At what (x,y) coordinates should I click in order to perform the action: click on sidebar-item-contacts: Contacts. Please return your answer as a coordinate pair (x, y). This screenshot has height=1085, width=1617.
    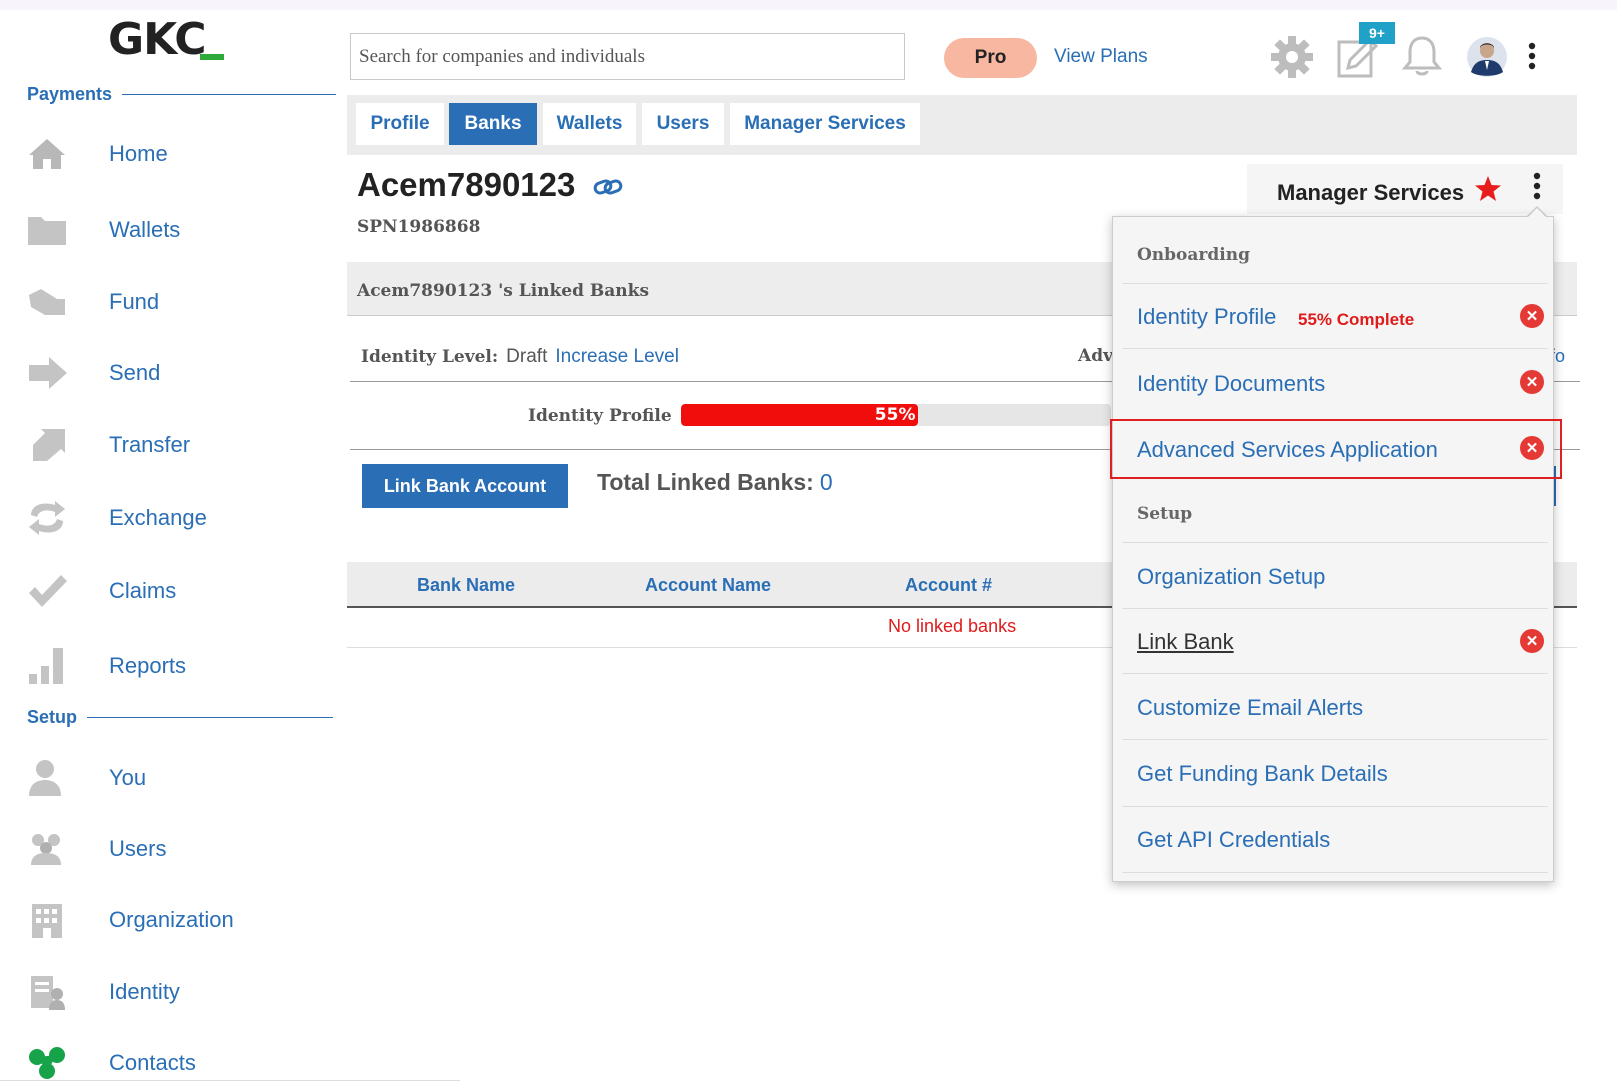
    Looking at the image, I should click on (111, 1063).